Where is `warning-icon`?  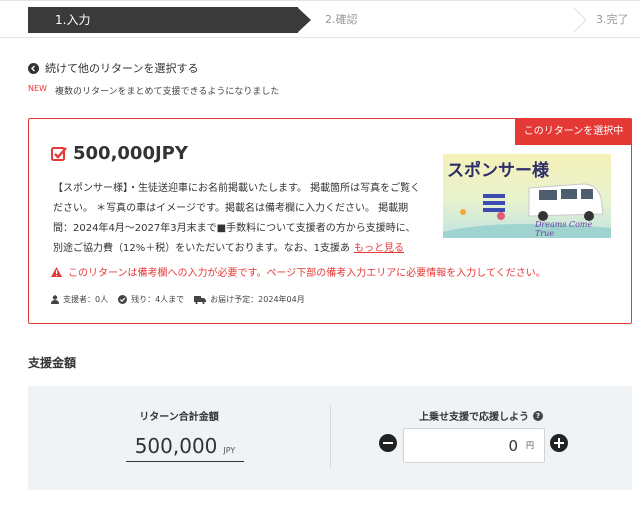 warning-icon is located at coordinates (56, 271).